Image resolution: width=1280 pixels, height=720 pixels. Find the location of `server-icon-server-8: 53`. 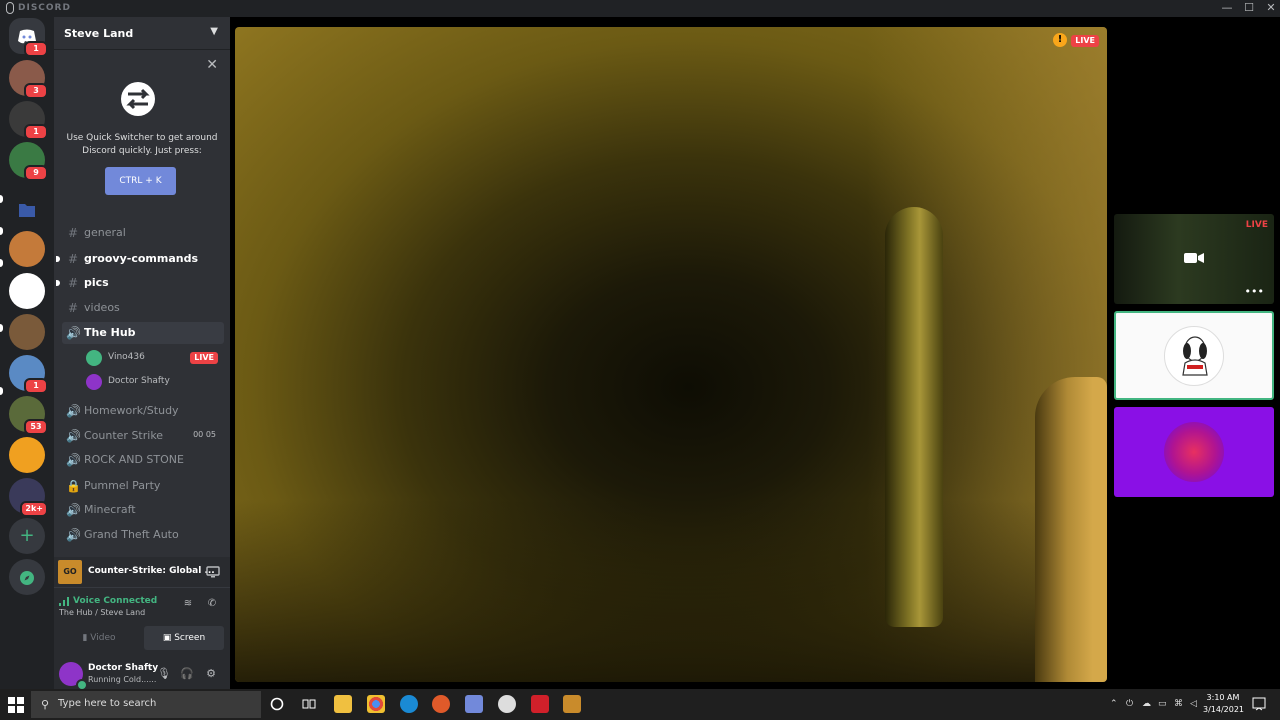

server-icon-server-8: 53 is located at coordinates (28, 415).